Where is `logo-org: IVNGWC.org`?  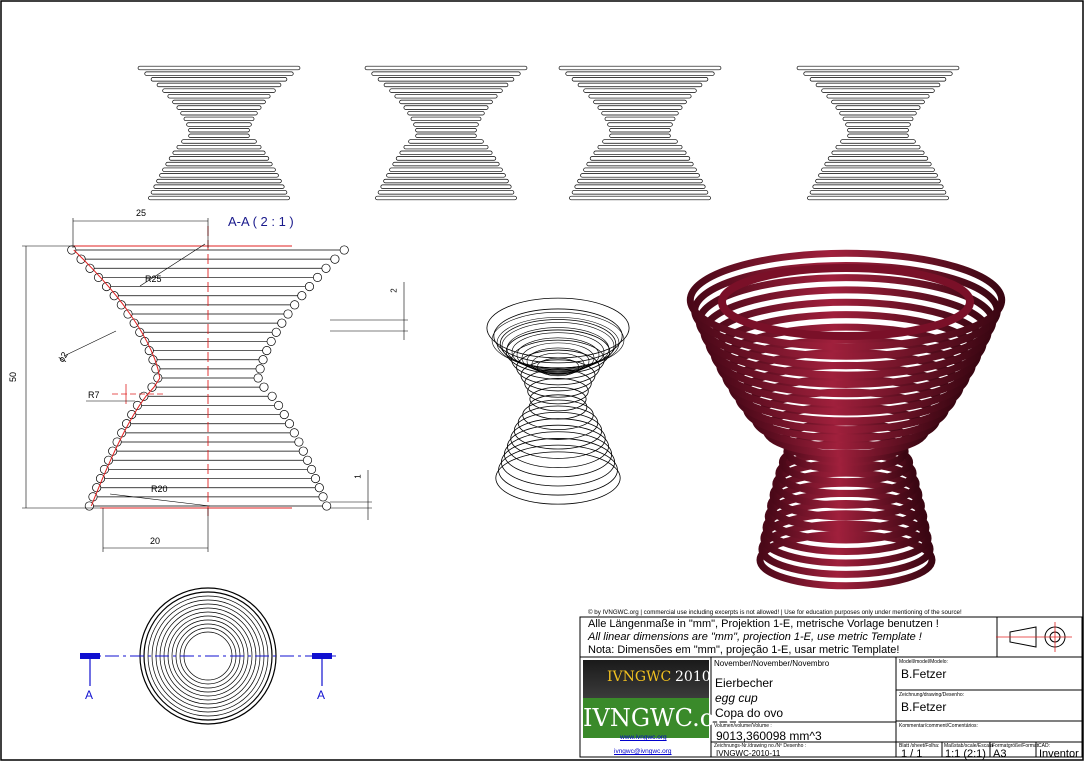
logo-org: IVNGWC.org is located at coordinates (662, 718).